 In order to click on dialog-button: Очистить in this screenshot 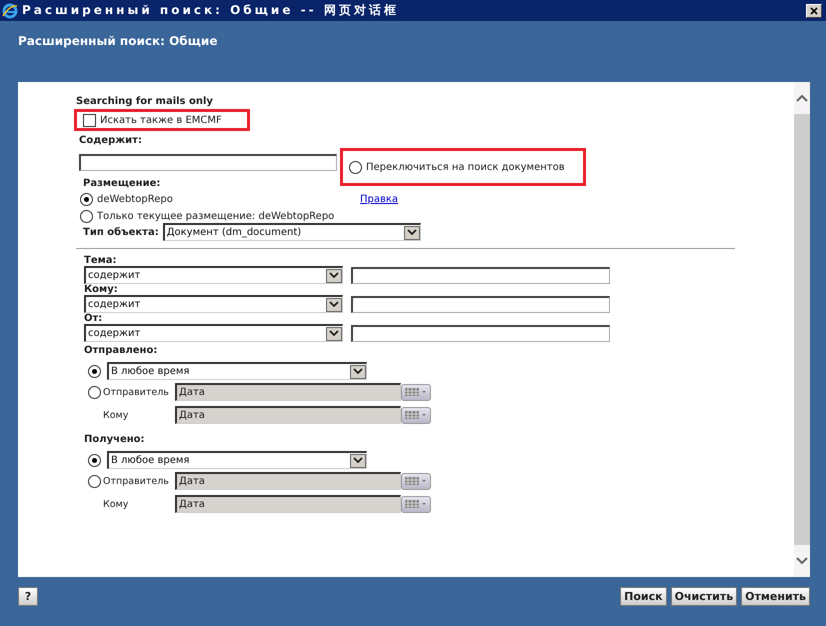, I will do `click(704, 596)`.